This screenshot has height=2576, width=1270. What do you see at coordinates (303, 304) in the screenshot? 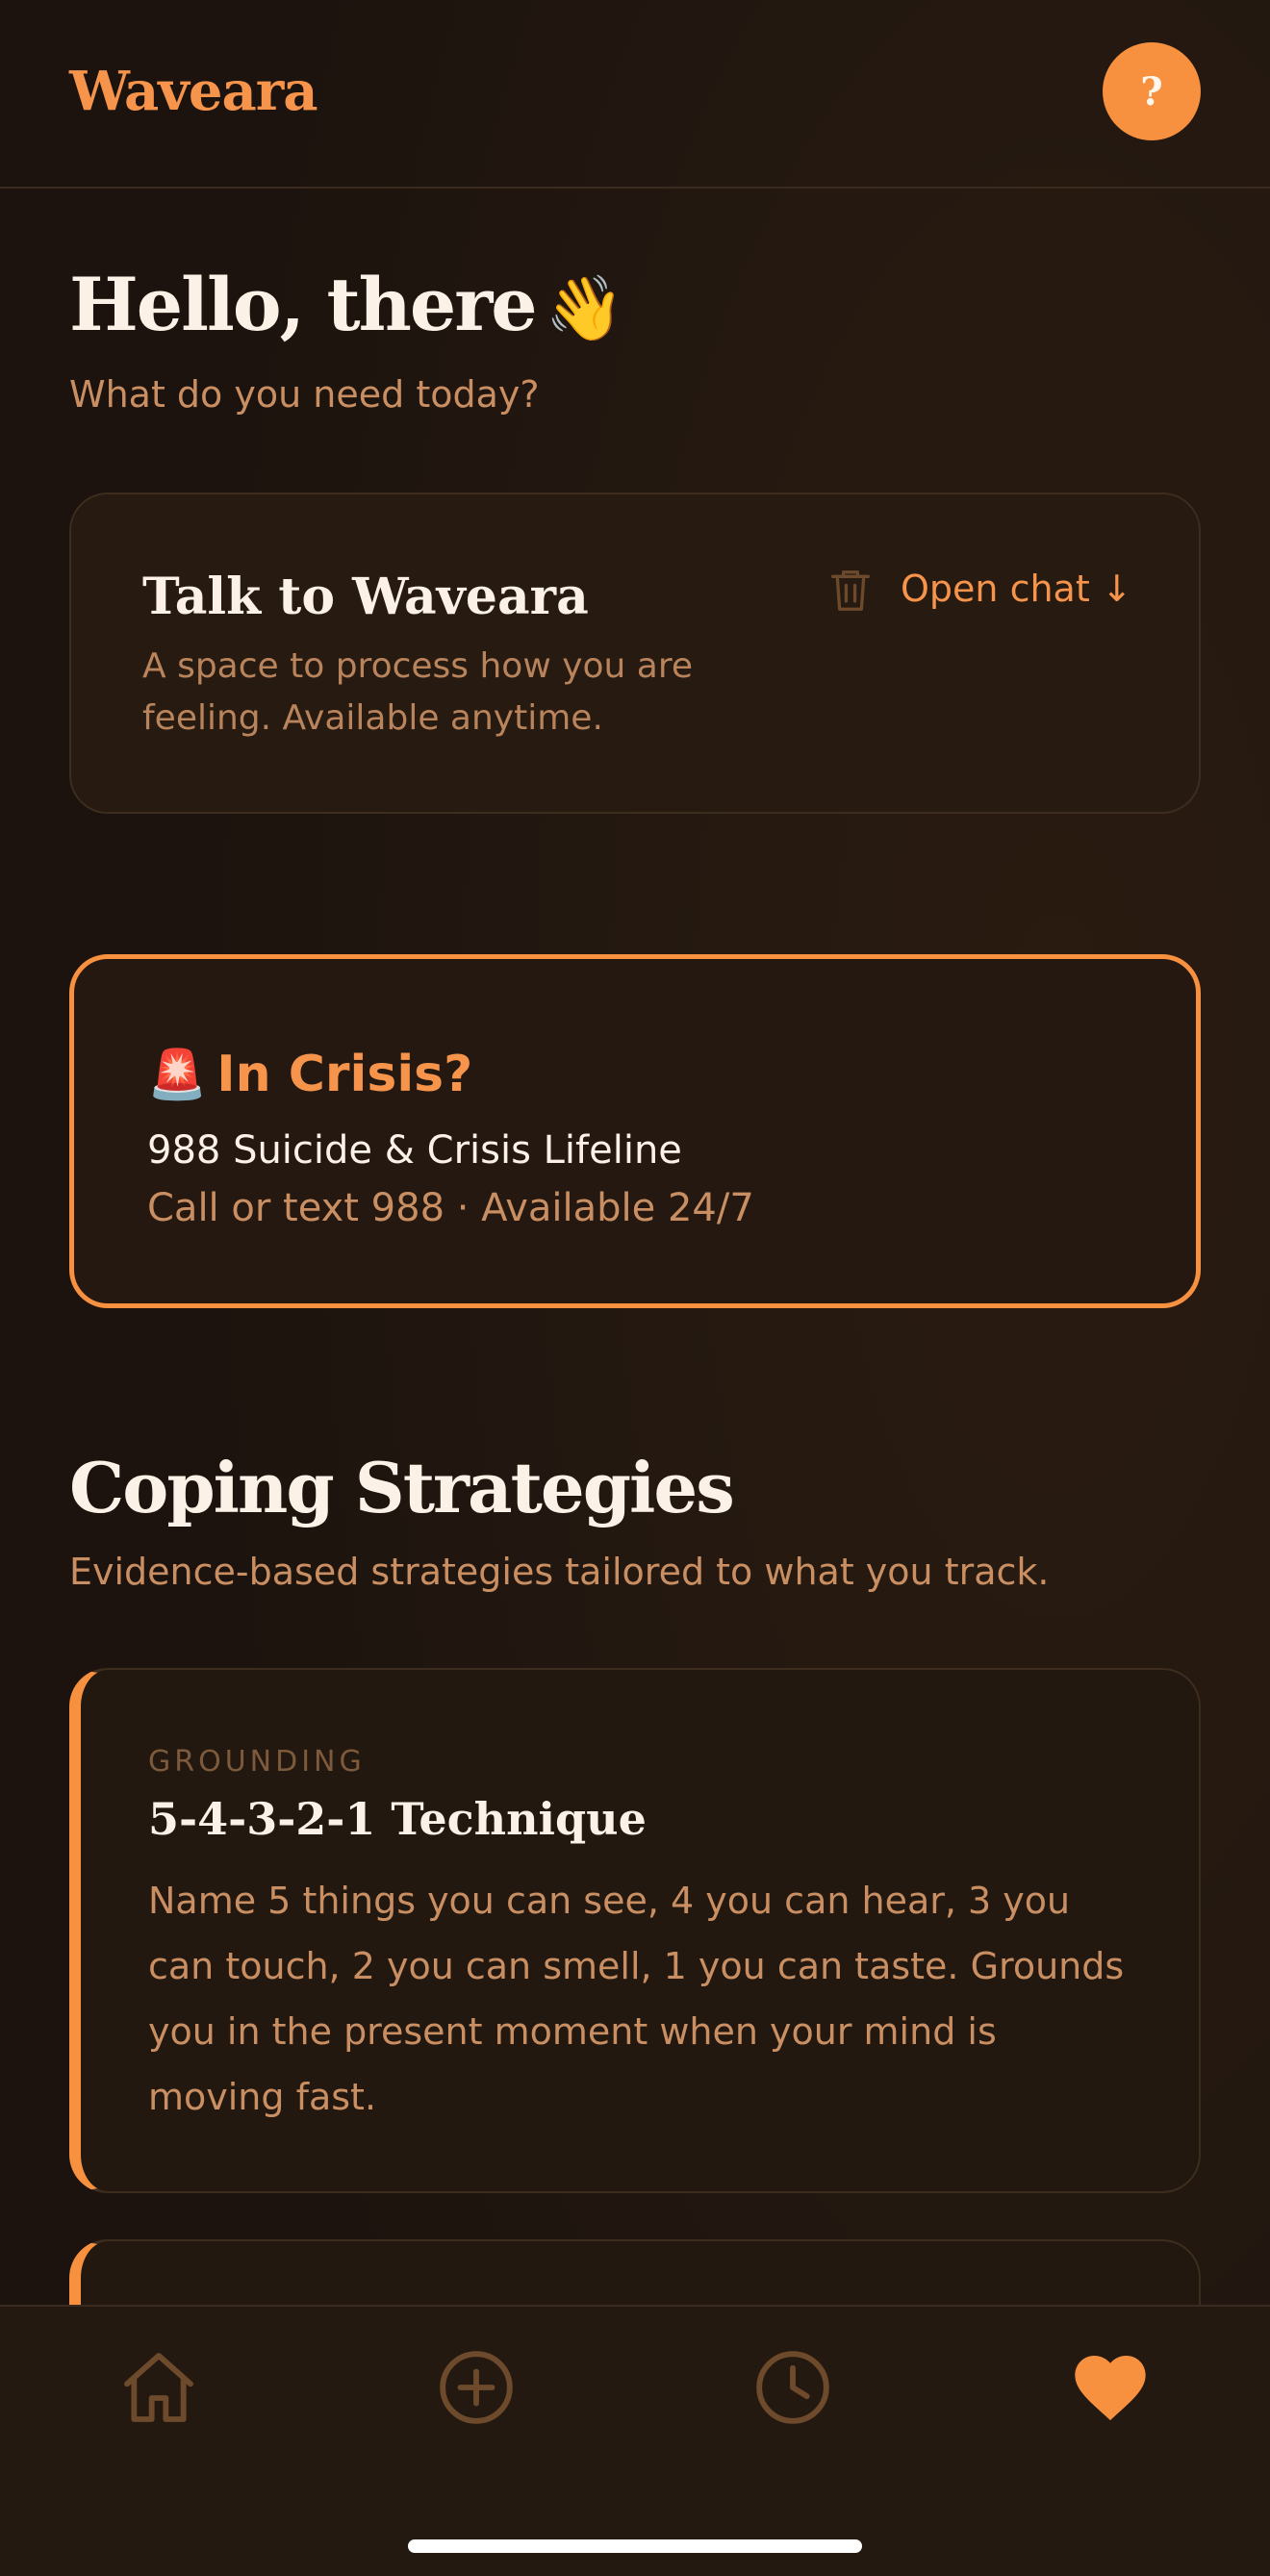
I see `greeting-text: Hello, there` at bounding box center [303, 304].